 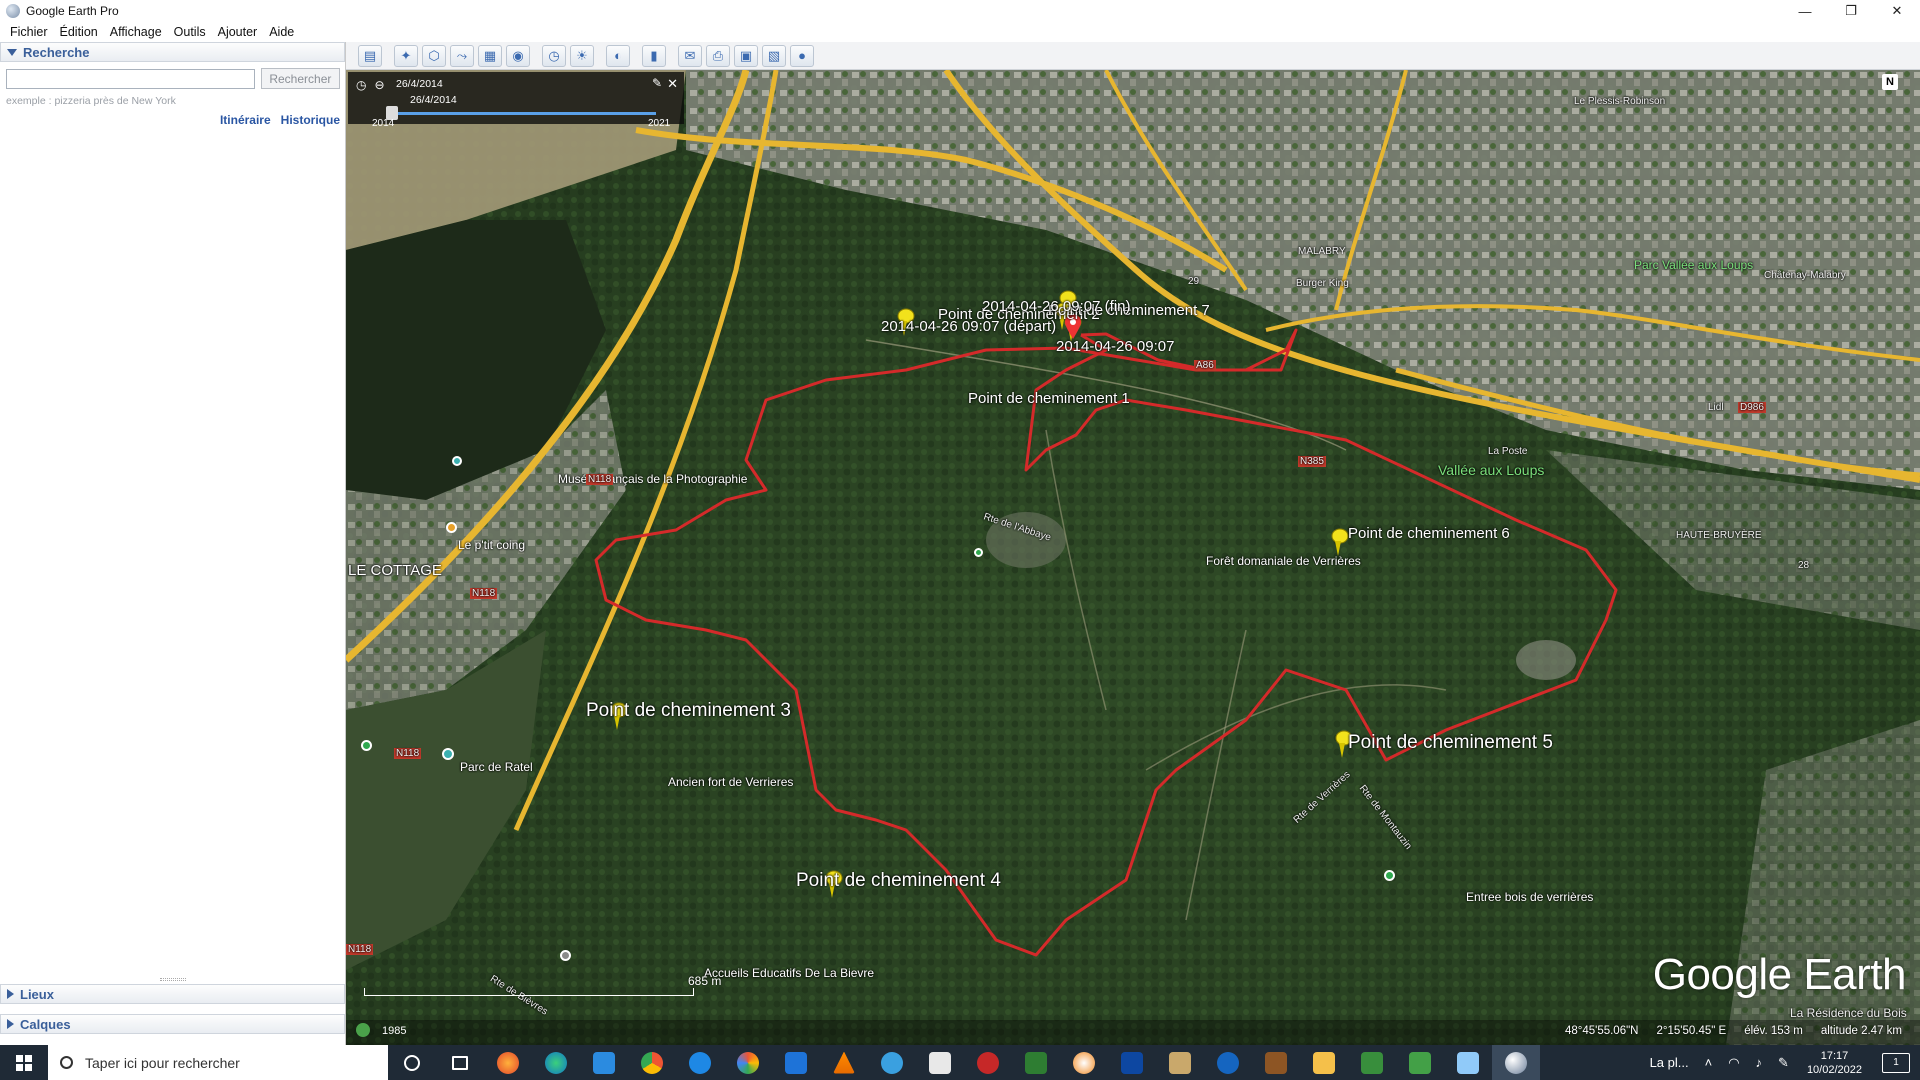 I want to click on close-button: ✕, so click(x=1897, y=11).